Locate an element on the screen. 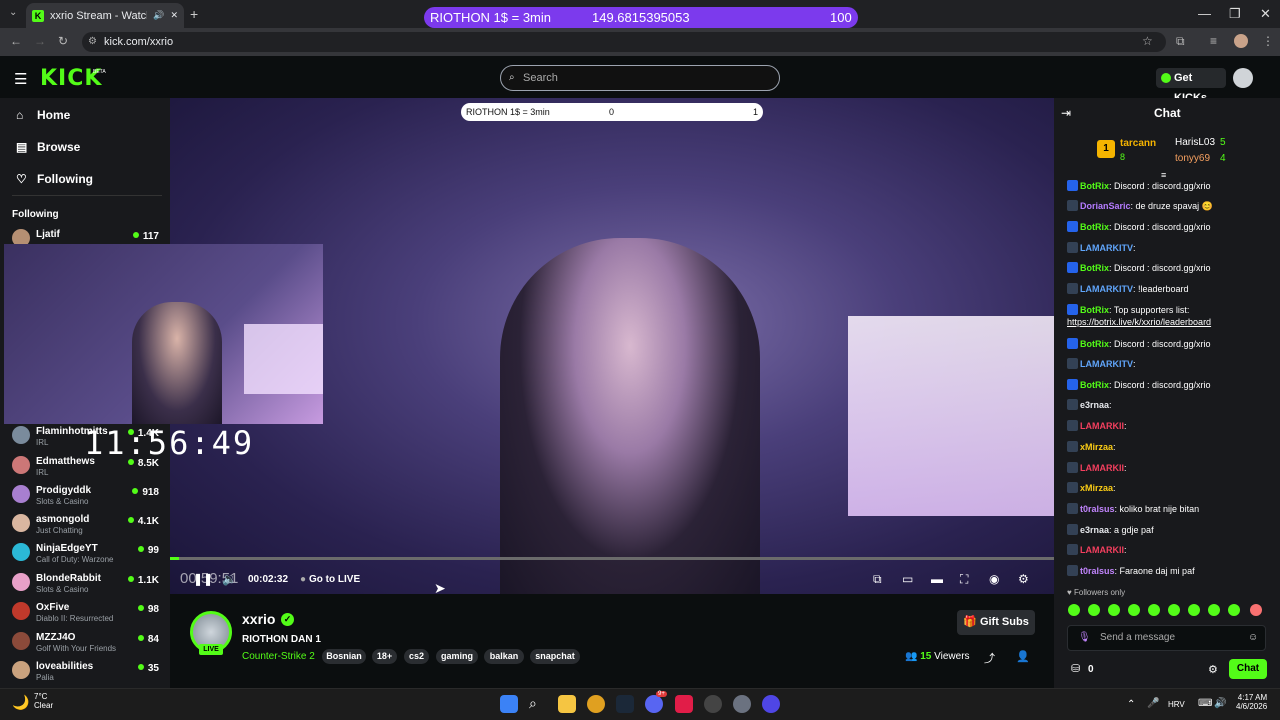 The width and height of the screenshot is (1280, 720). speaker-icon: 🔊 is located at coordinates (158, 15).